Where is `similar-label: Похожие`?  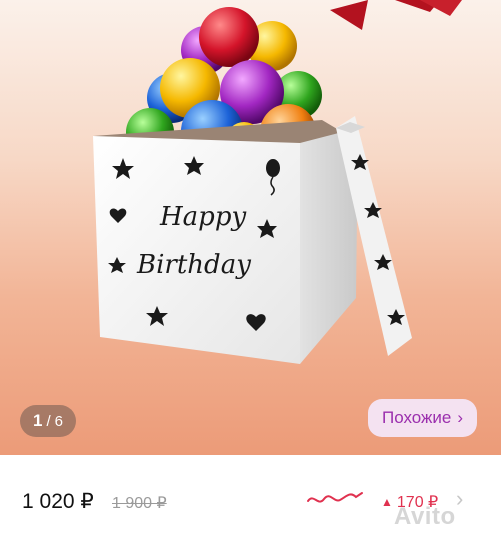
similar-label: Похожие is located at coordinates (417, 417).